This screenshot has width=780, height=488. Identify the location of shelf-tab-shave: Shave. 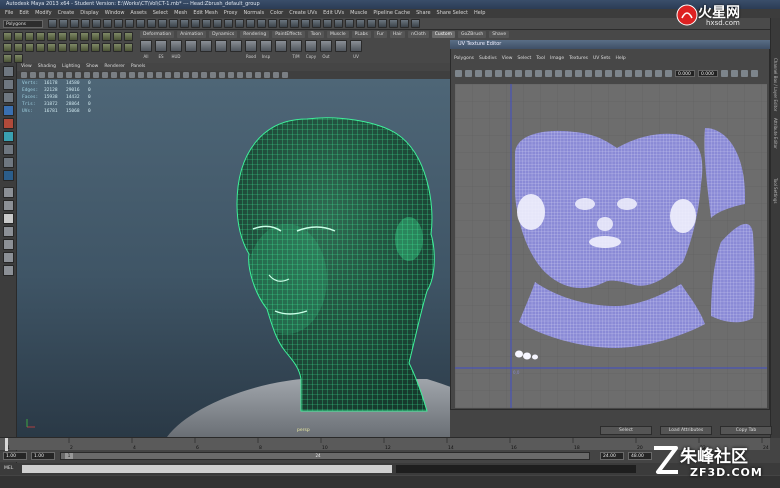
(499, 34).